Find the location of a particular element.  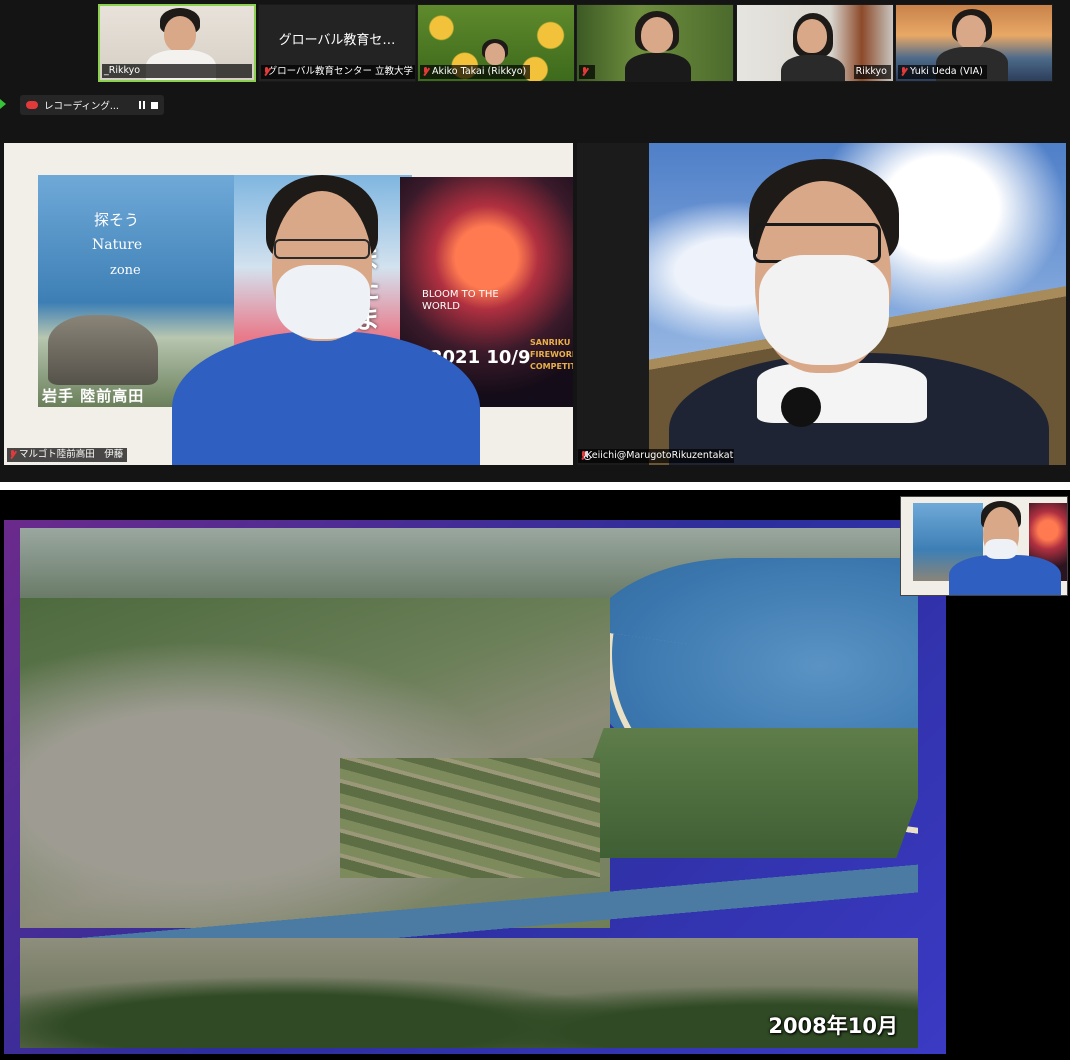

video-gap is located at coordinates (613, 304).